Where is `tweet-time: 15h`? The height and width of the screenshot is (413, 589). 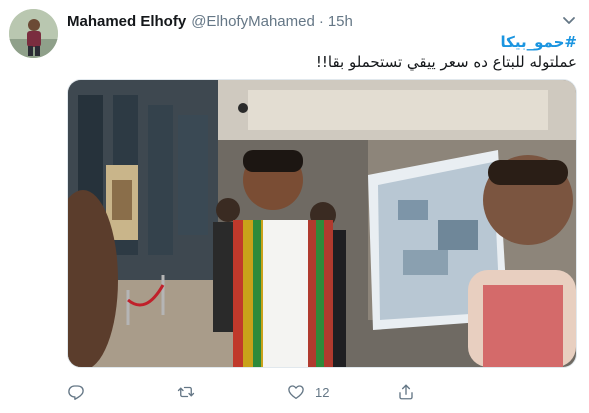
tweet-time: 15h is located at coordinates (340, 21).